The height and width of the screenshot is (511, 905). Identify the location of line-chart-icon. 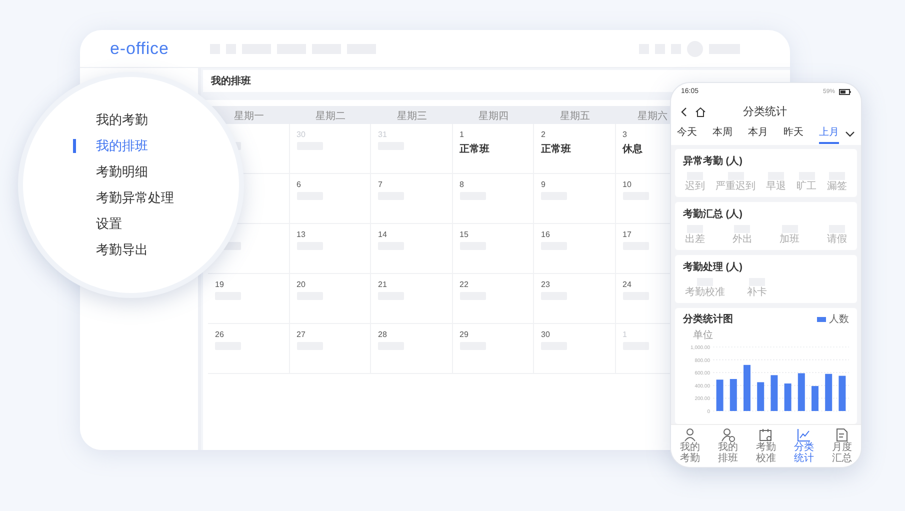
(804, 435).